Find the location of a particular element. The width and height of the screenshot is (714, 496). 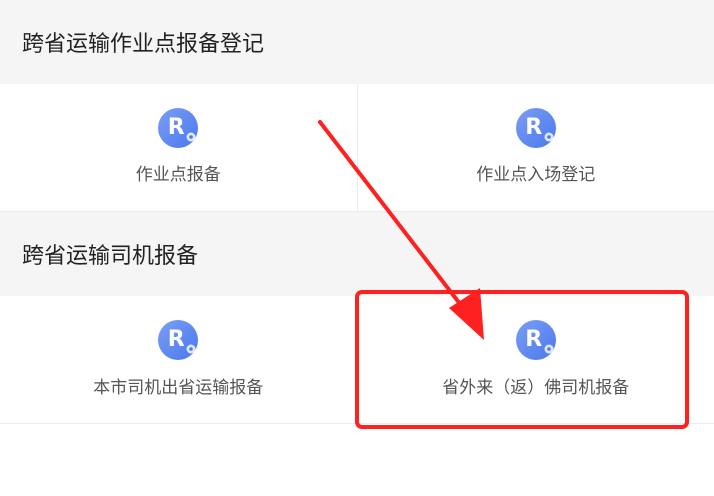

grid-item-label: 作业点入场登记 is located at coordinates (536, 175).